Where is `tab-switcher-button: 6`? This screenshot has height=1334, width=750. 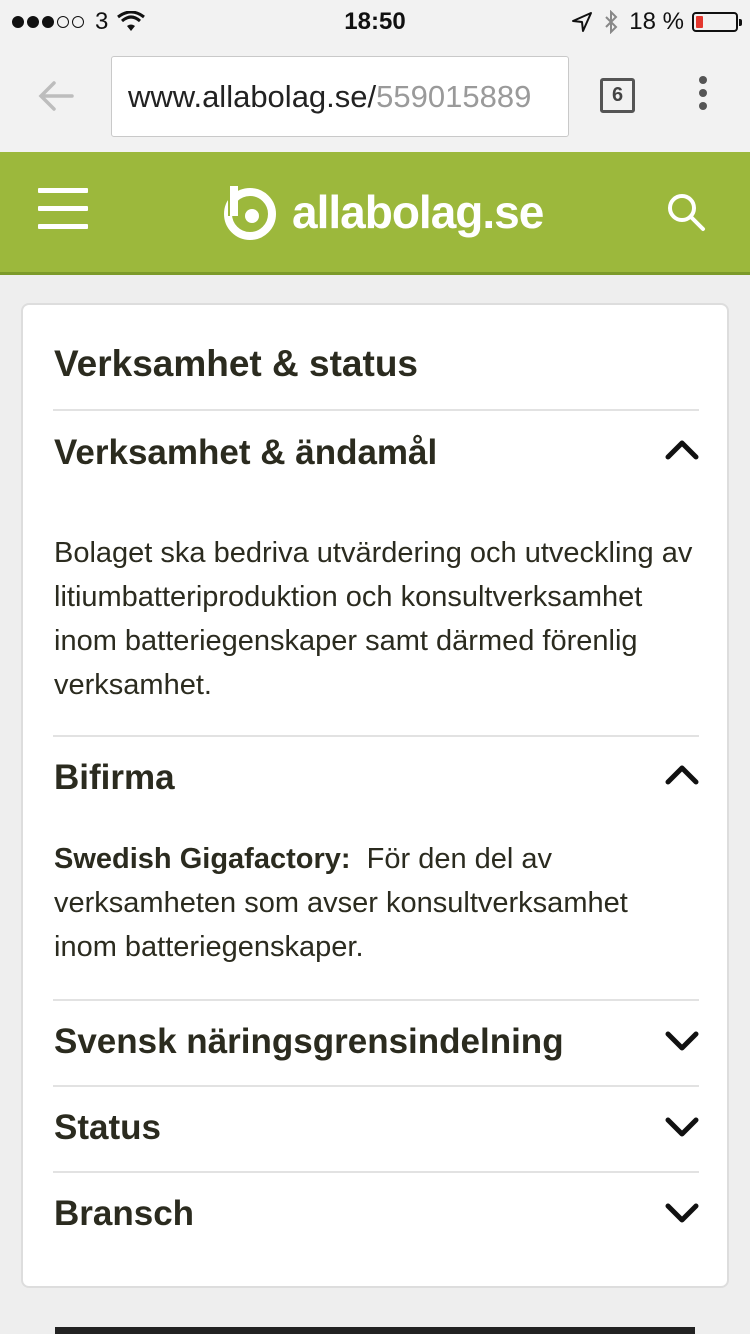 tab-switcher-button: 6 is located at coordinates (617, 95).